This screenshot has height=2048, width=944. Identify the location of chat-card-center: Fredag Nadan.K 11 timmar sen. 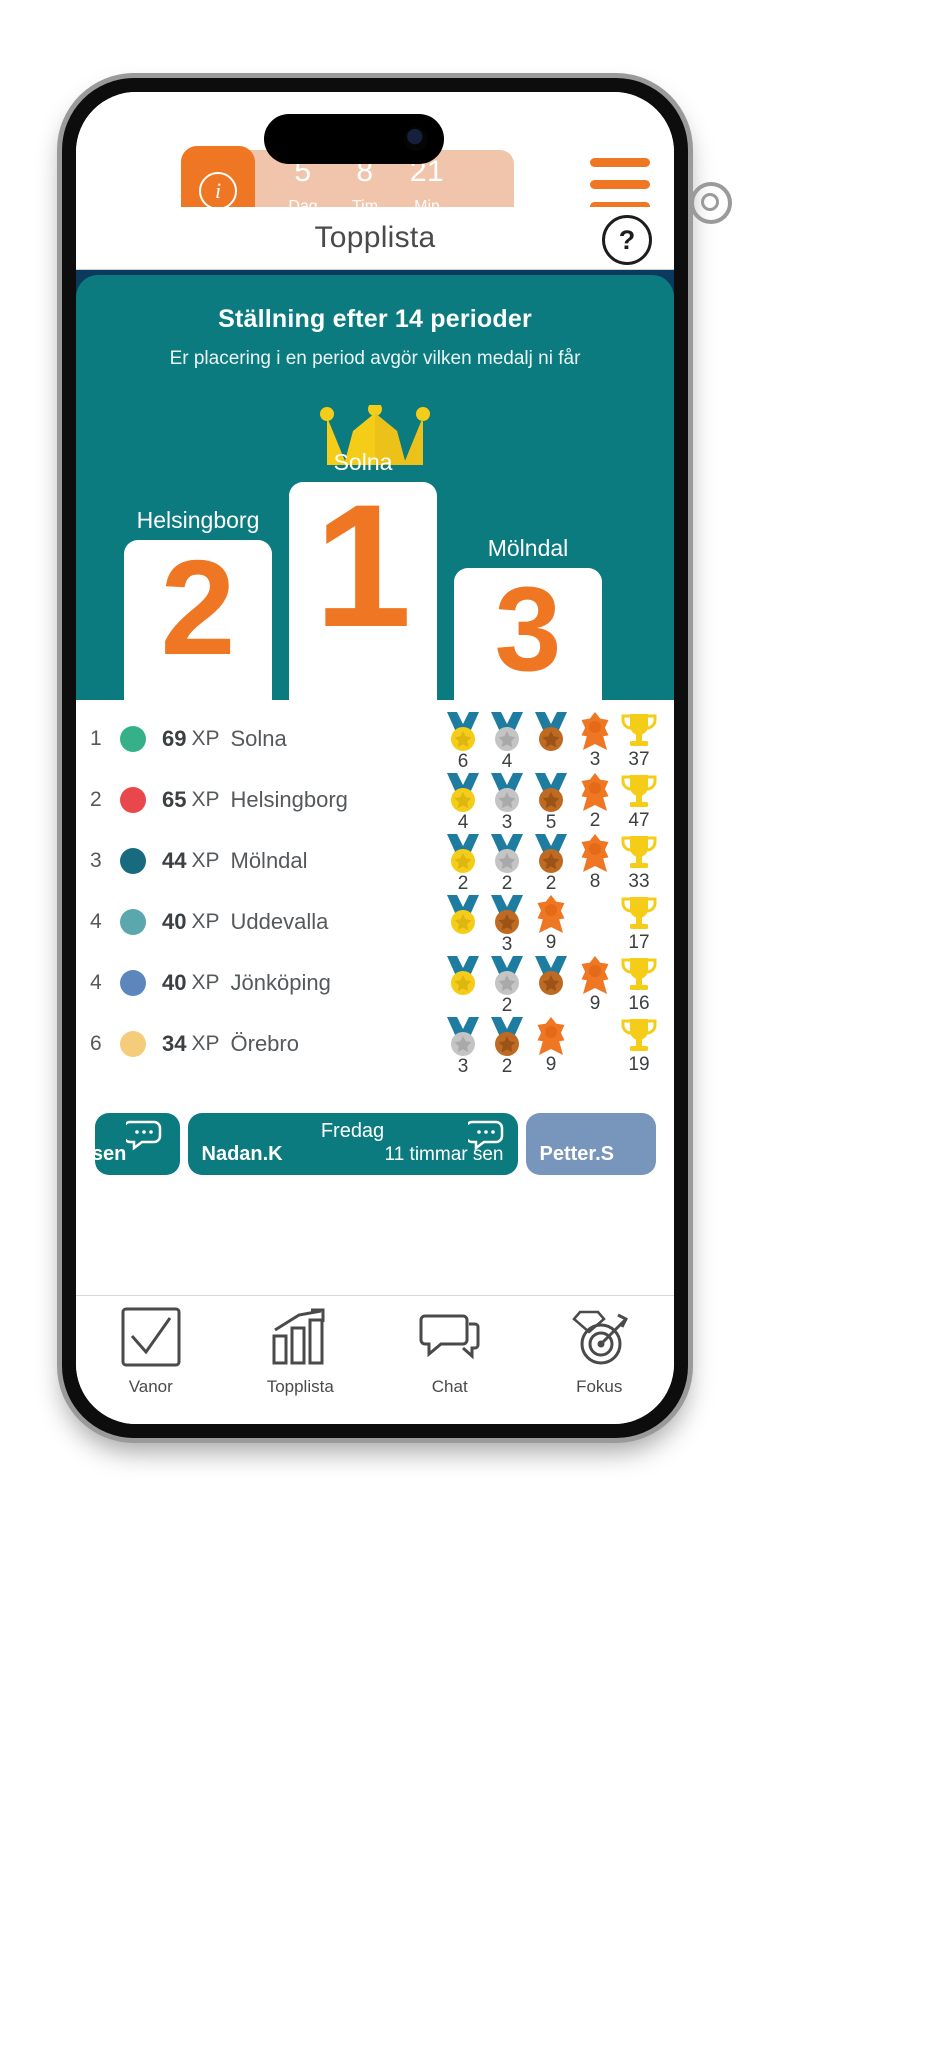
(352, 1144).